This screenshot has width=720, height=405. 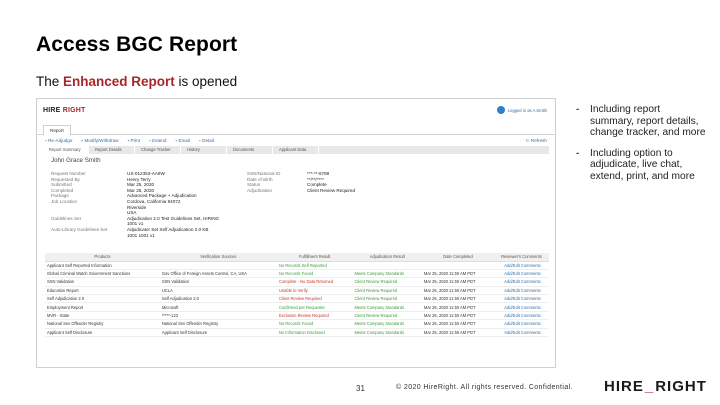 What do you see at coordinates (314, 333) in the screenshot?
I see `cell-fulfillment-result: No Information Disclosed` at bounding box center [314, 333].